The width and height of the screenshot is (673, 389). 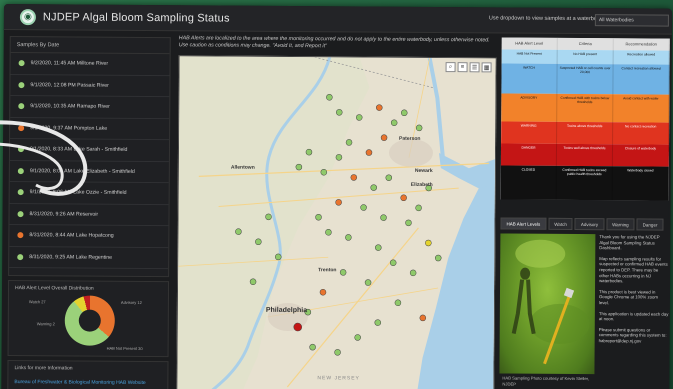 What do you see at coordinates (584, 209) in the screenshot?
I see `alert-table-footer` at bounding box center [584, 209].